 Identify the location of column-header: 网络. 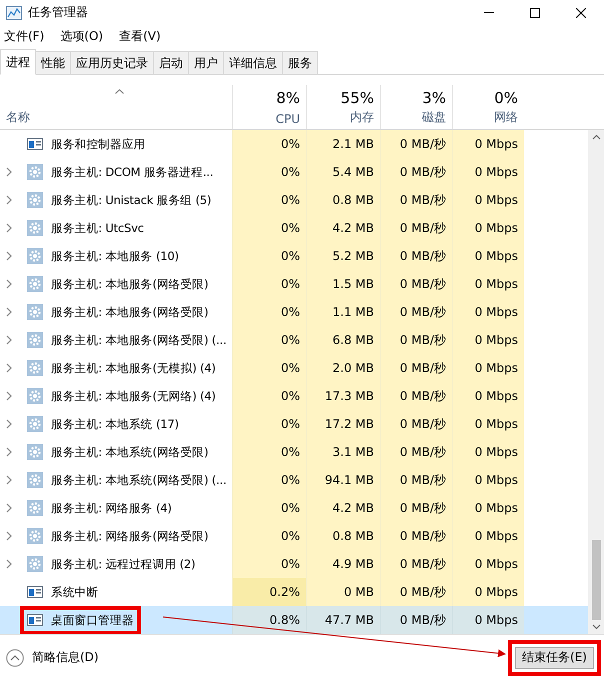
(506, 117).